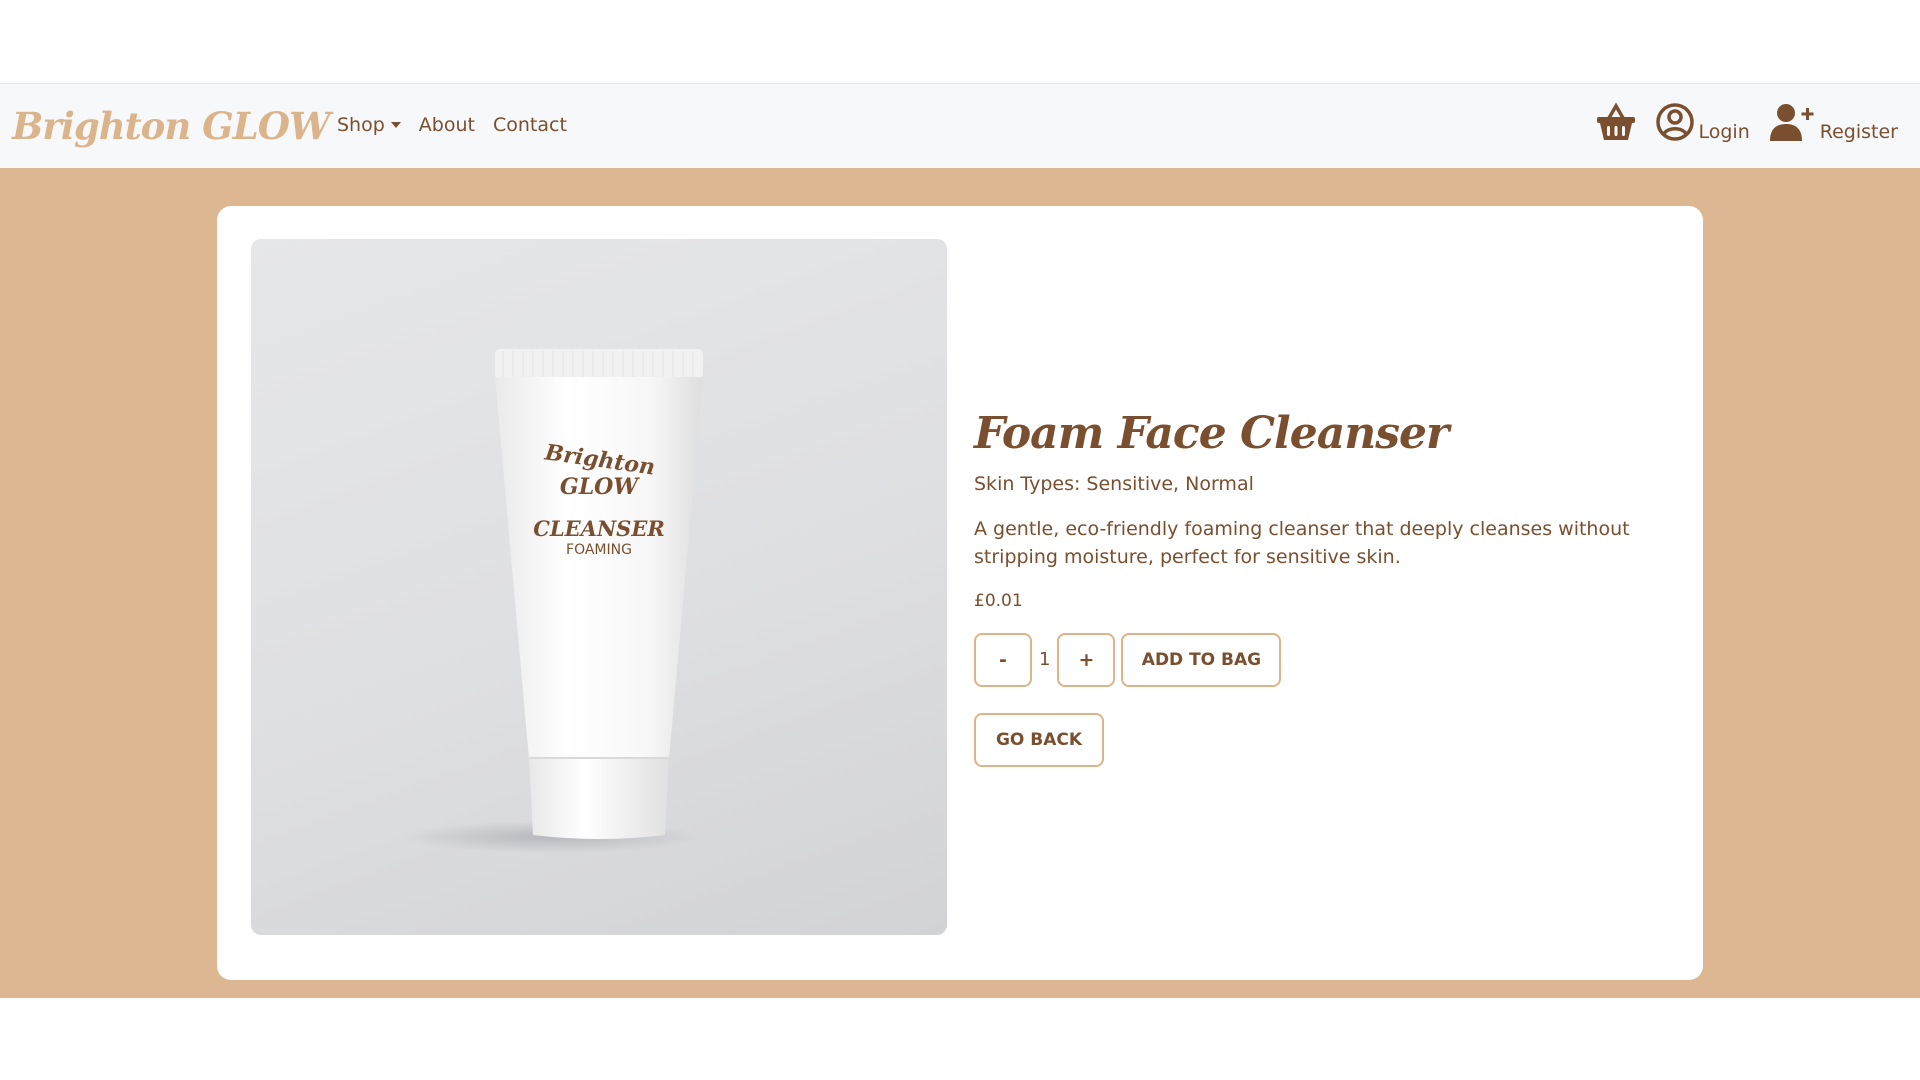  What do you see at coordinates (1724, 132) in the screenshot?
I see `login-label: Login` at bounding box center [1724, 132].